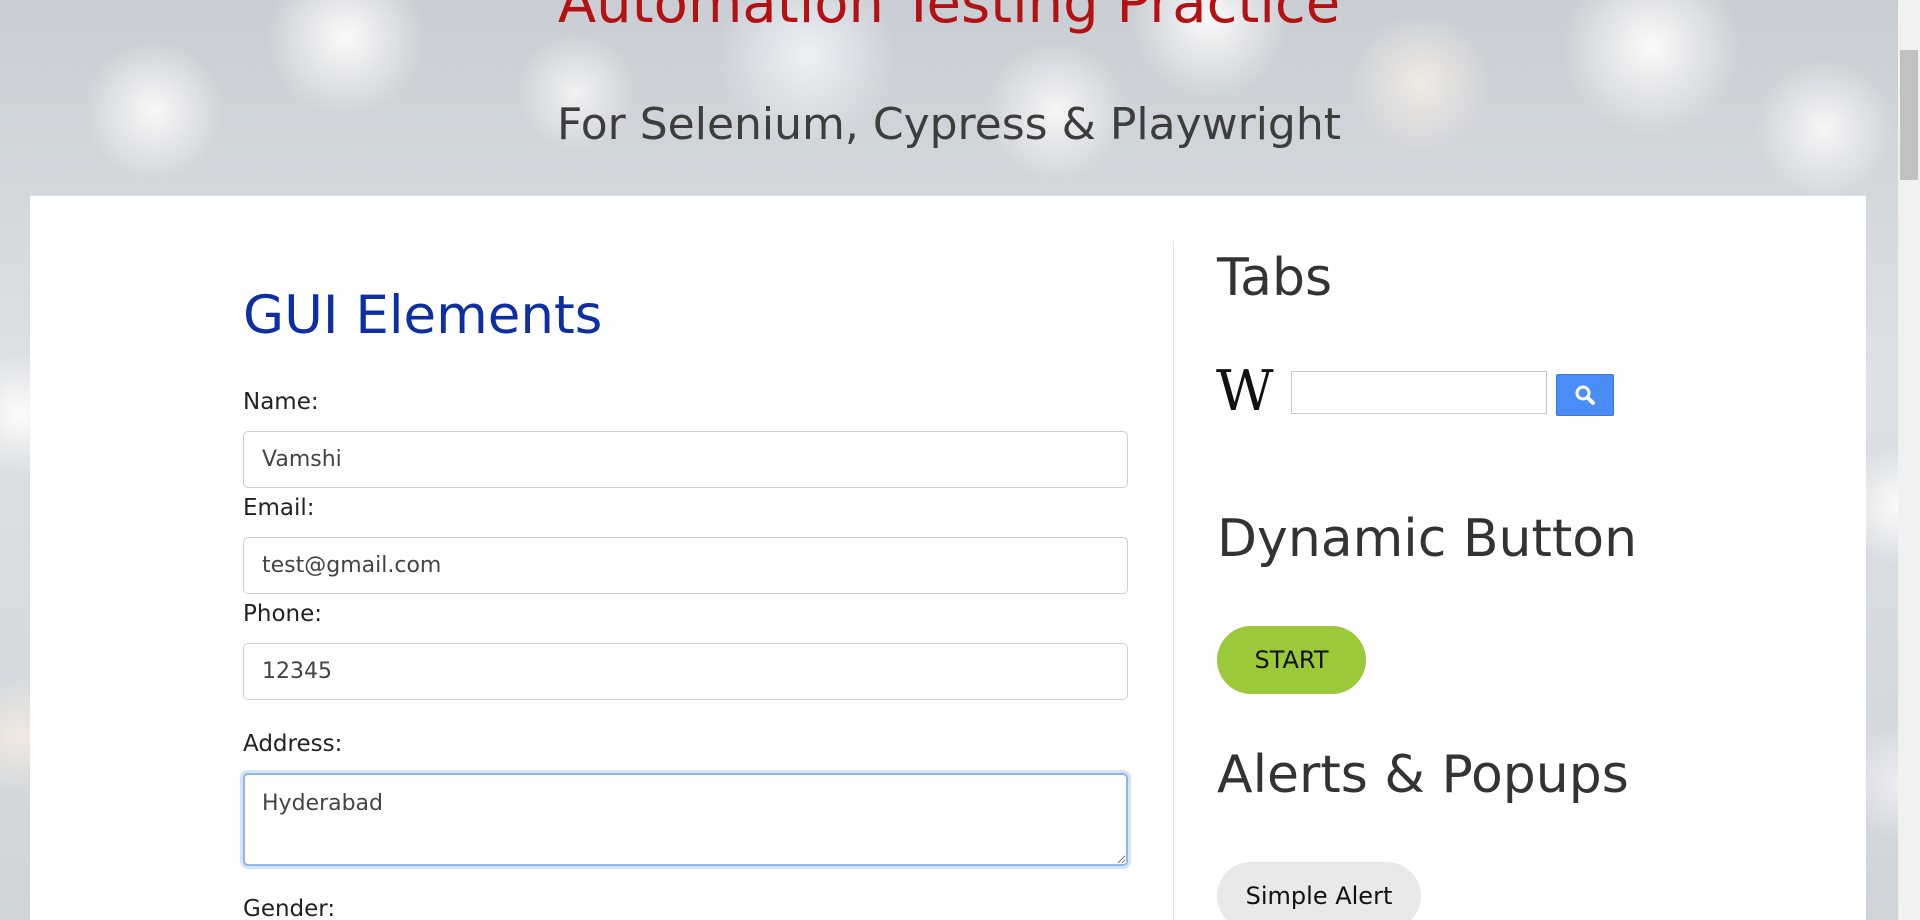 The image size is (1920, 920). What do you see at coordinates (1173, 580) in the screenshot?
I see `column-divider` at bounding box center [1173, 580].